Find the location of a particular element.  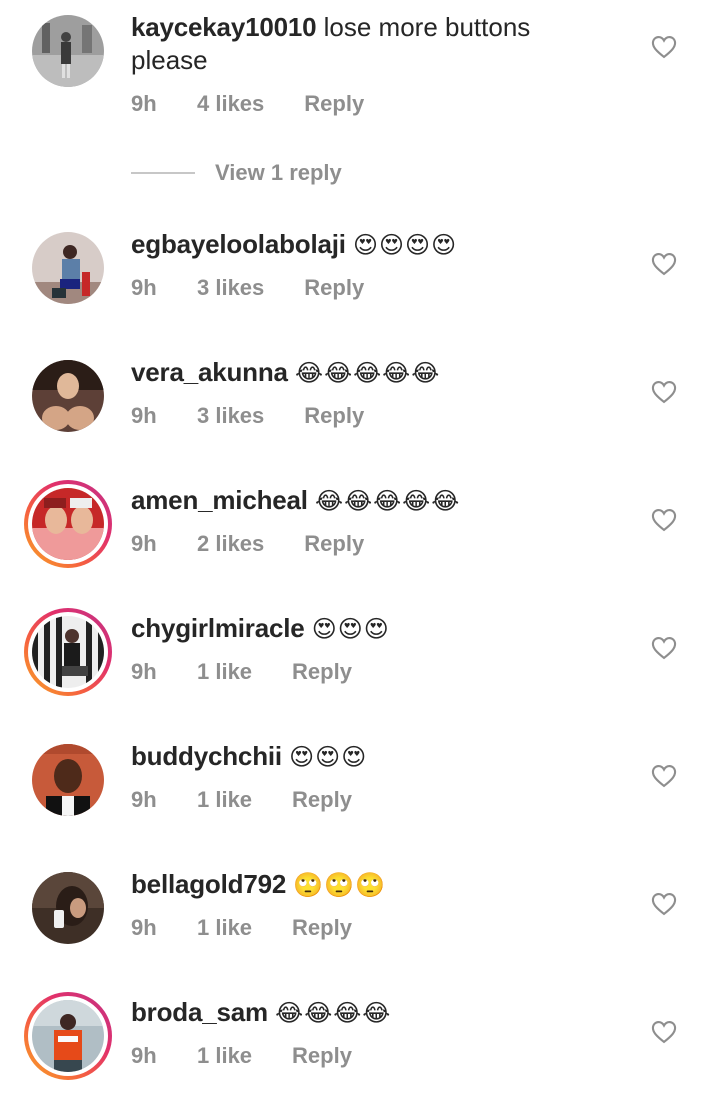

comment-text: chygirlmiracle 😍😍😍 is located at coordinates (370, 629).